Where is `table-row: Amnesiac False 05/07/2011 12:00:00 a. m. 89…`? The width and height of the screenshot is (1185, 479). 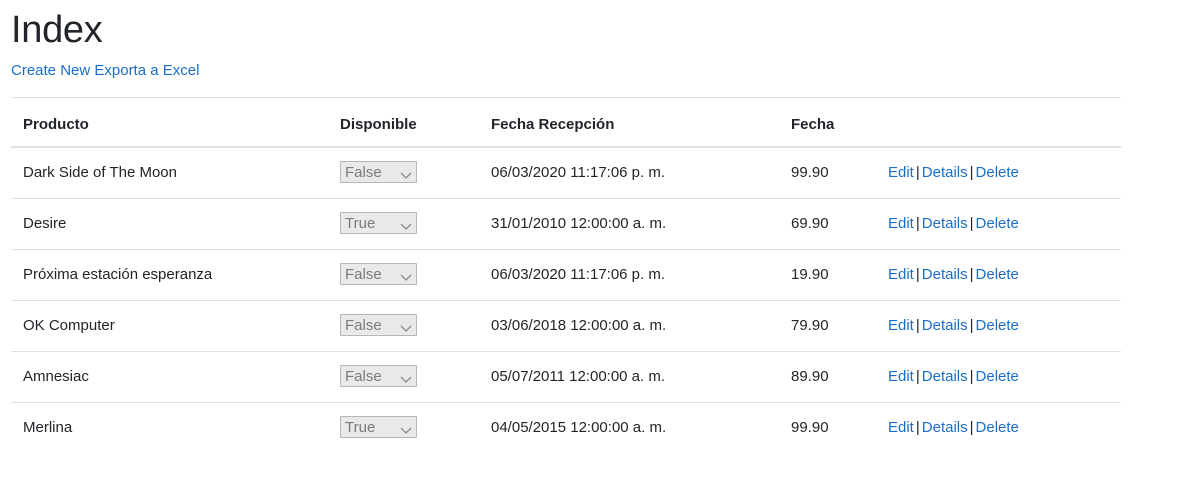
table-row: Amnesiac False 05/07/2011 12:00:00 a. m. 89… is located at coordinates (566, 377).